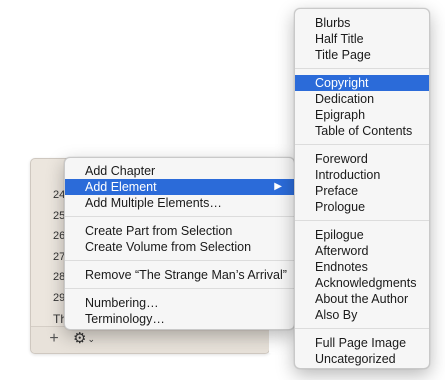 Image resolution: width=445 pixels, height=380 pixels. I want to click on menu-item-prologue: Prologue, so click(362, 207).